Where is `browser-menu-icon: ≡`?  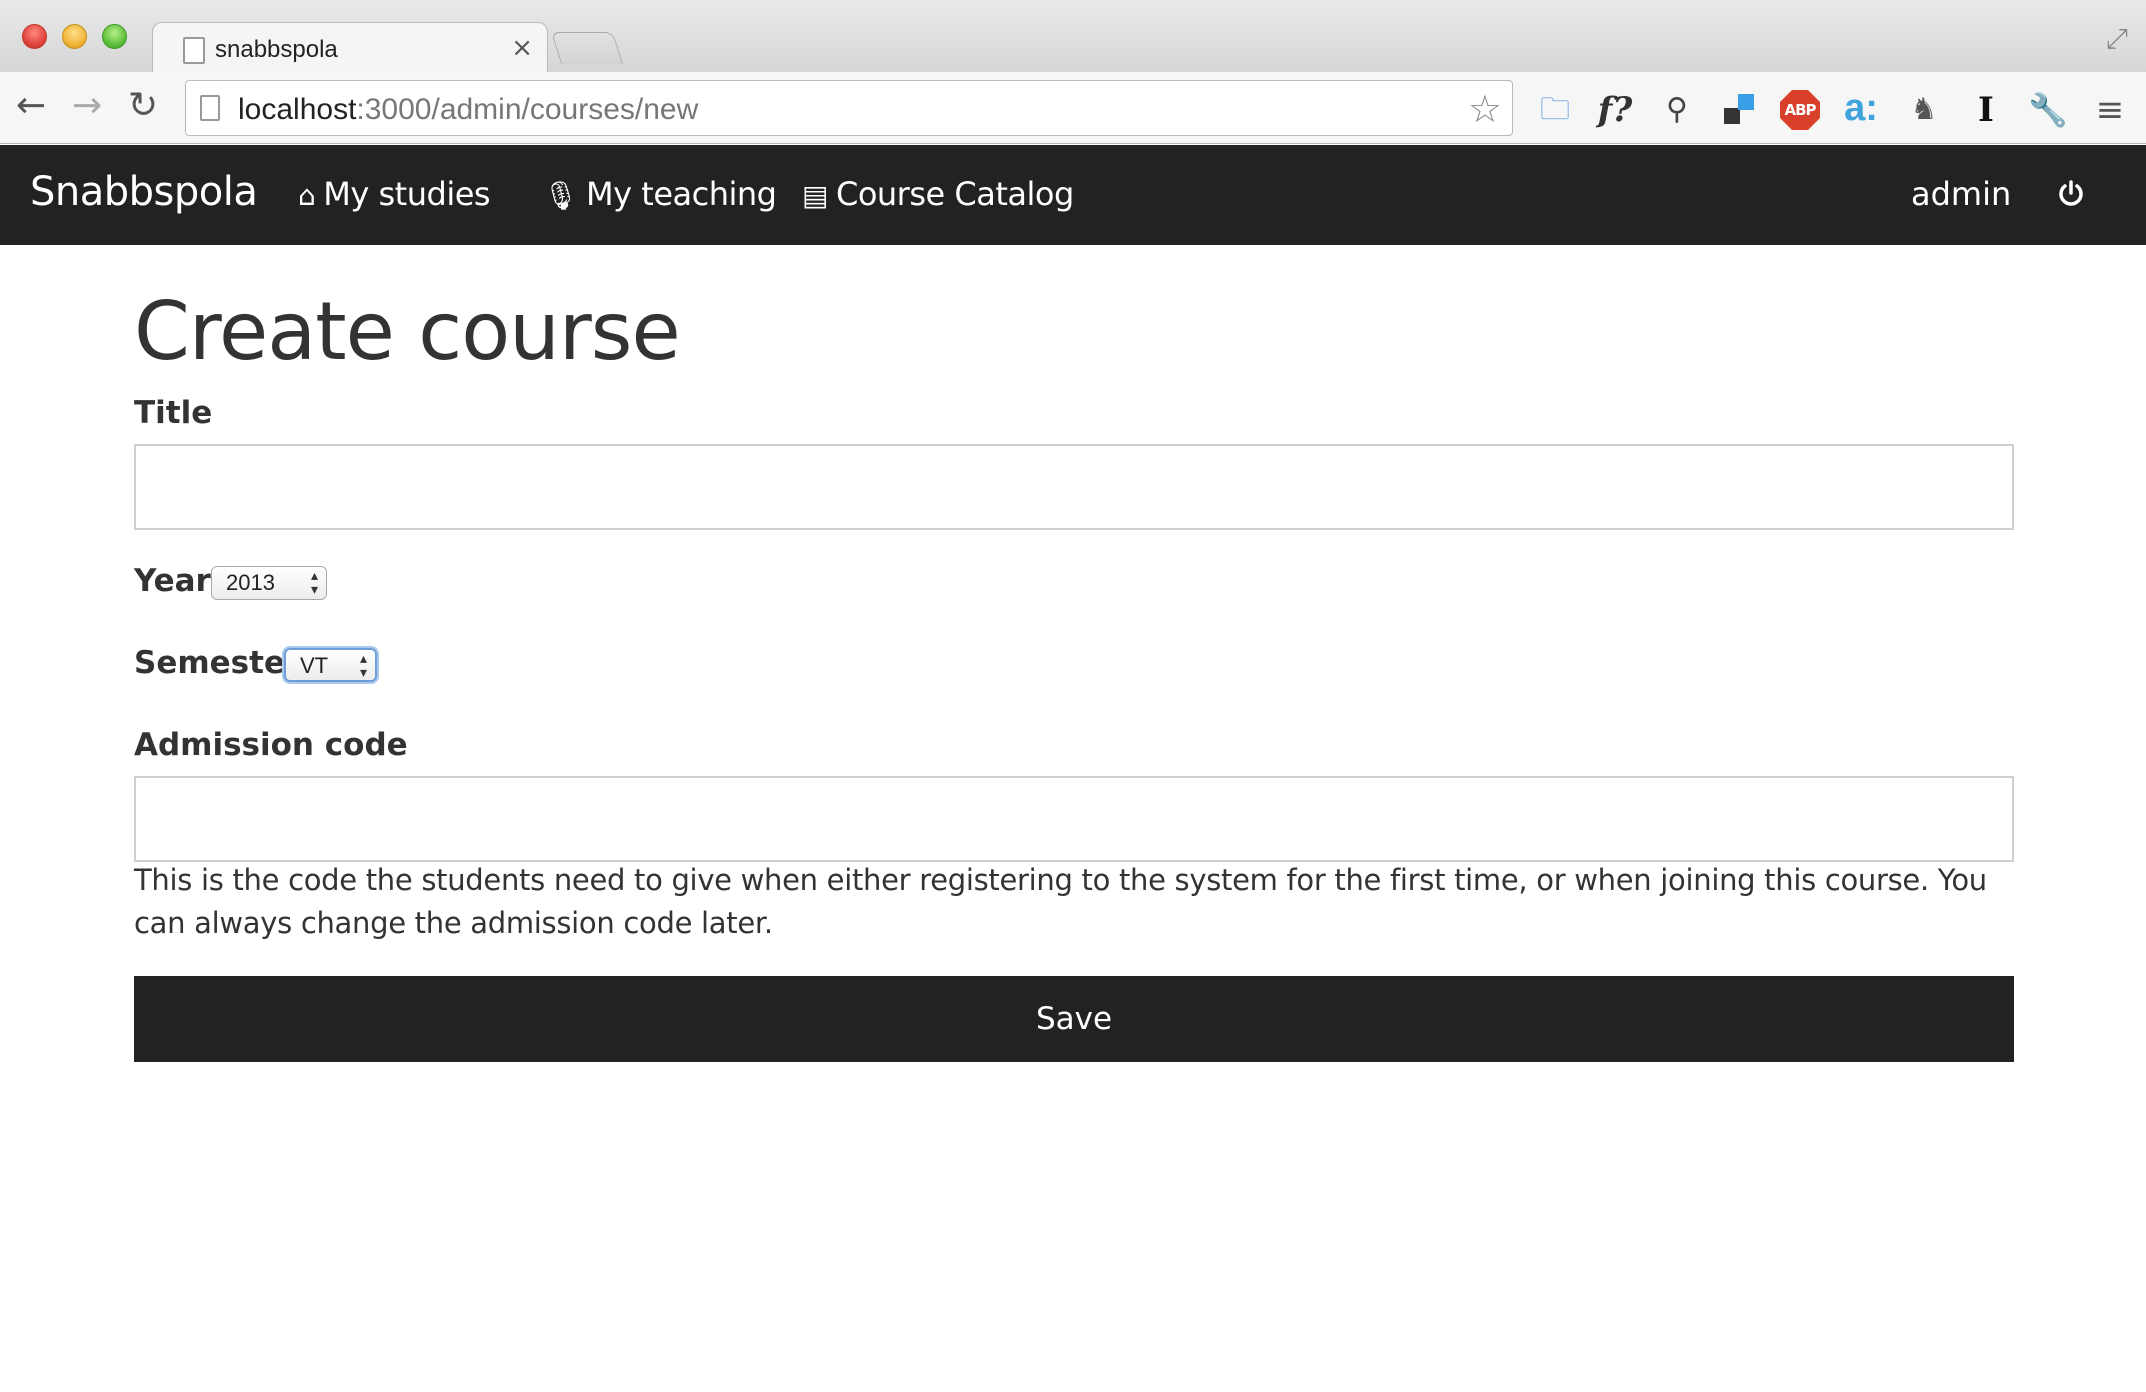
browser-menu-icon: ≡ is located at coordinates (2110, 110).